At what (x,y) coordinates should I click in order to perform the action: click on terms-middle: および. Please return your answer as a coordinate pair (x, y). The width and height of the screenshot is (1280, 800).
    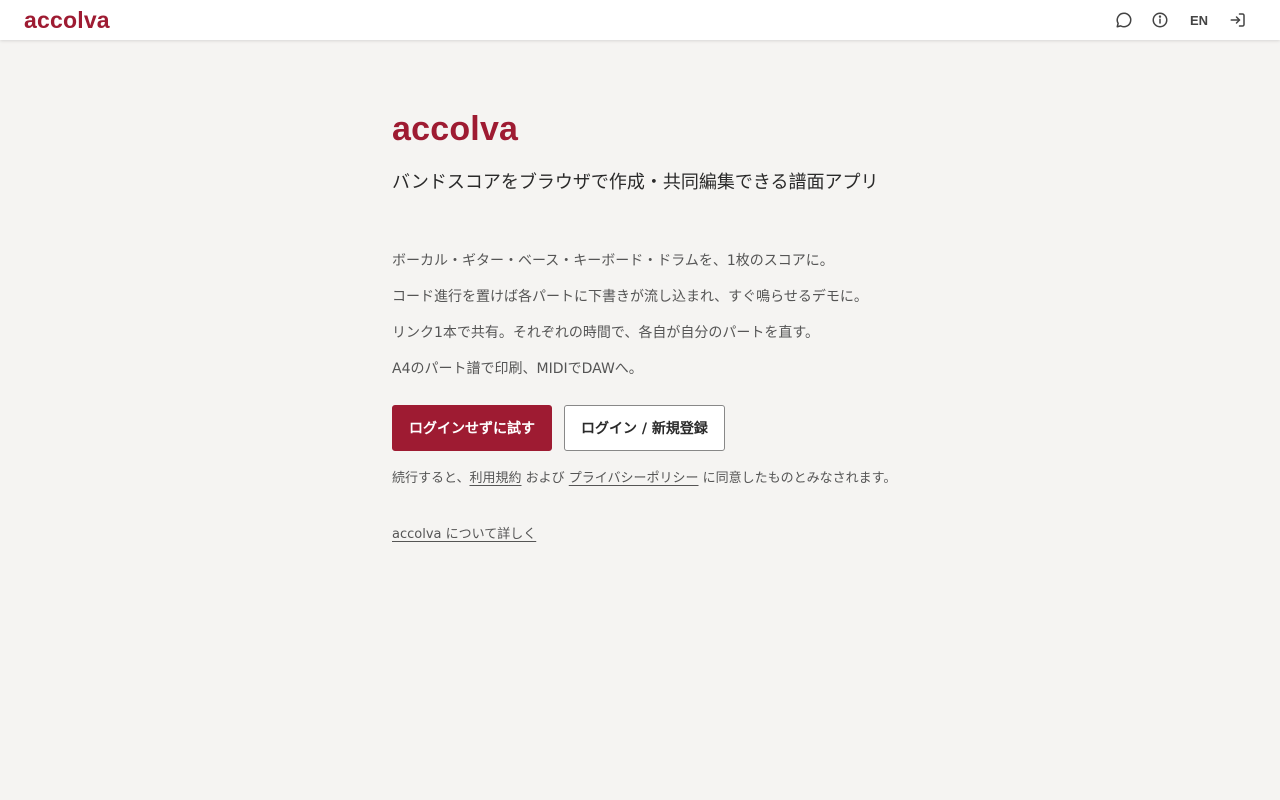
    Looking at the image, I should click on (545, 478).